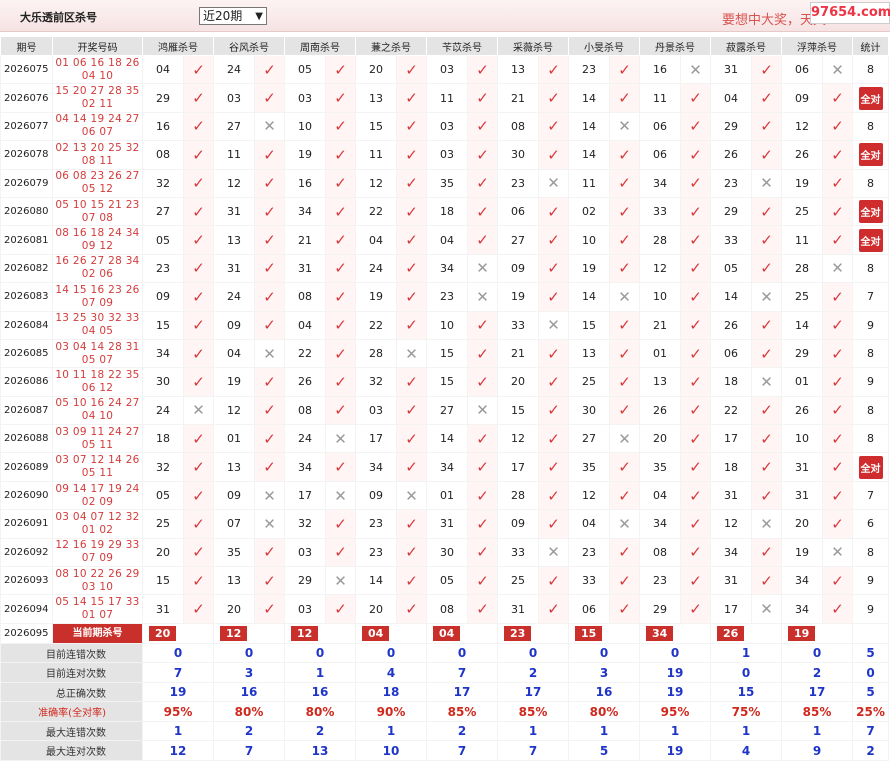  I want to click on summary-value: 7, so click(249, 750).